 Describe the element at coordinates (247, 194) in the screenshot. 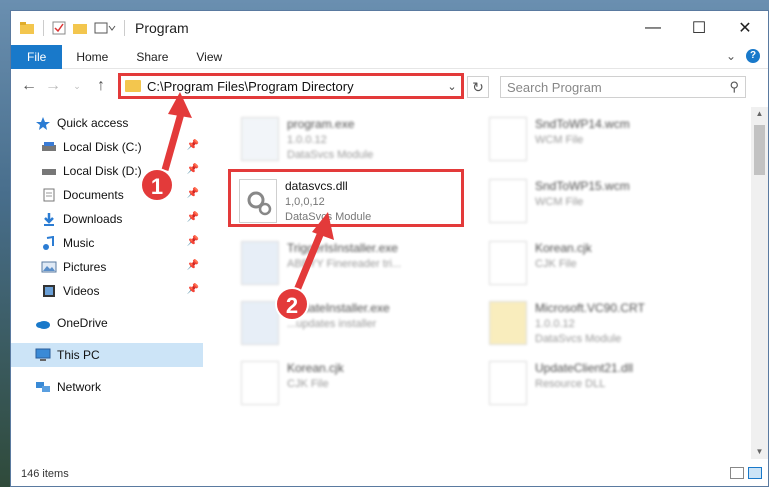

I see `annotation-arrows` at that location.